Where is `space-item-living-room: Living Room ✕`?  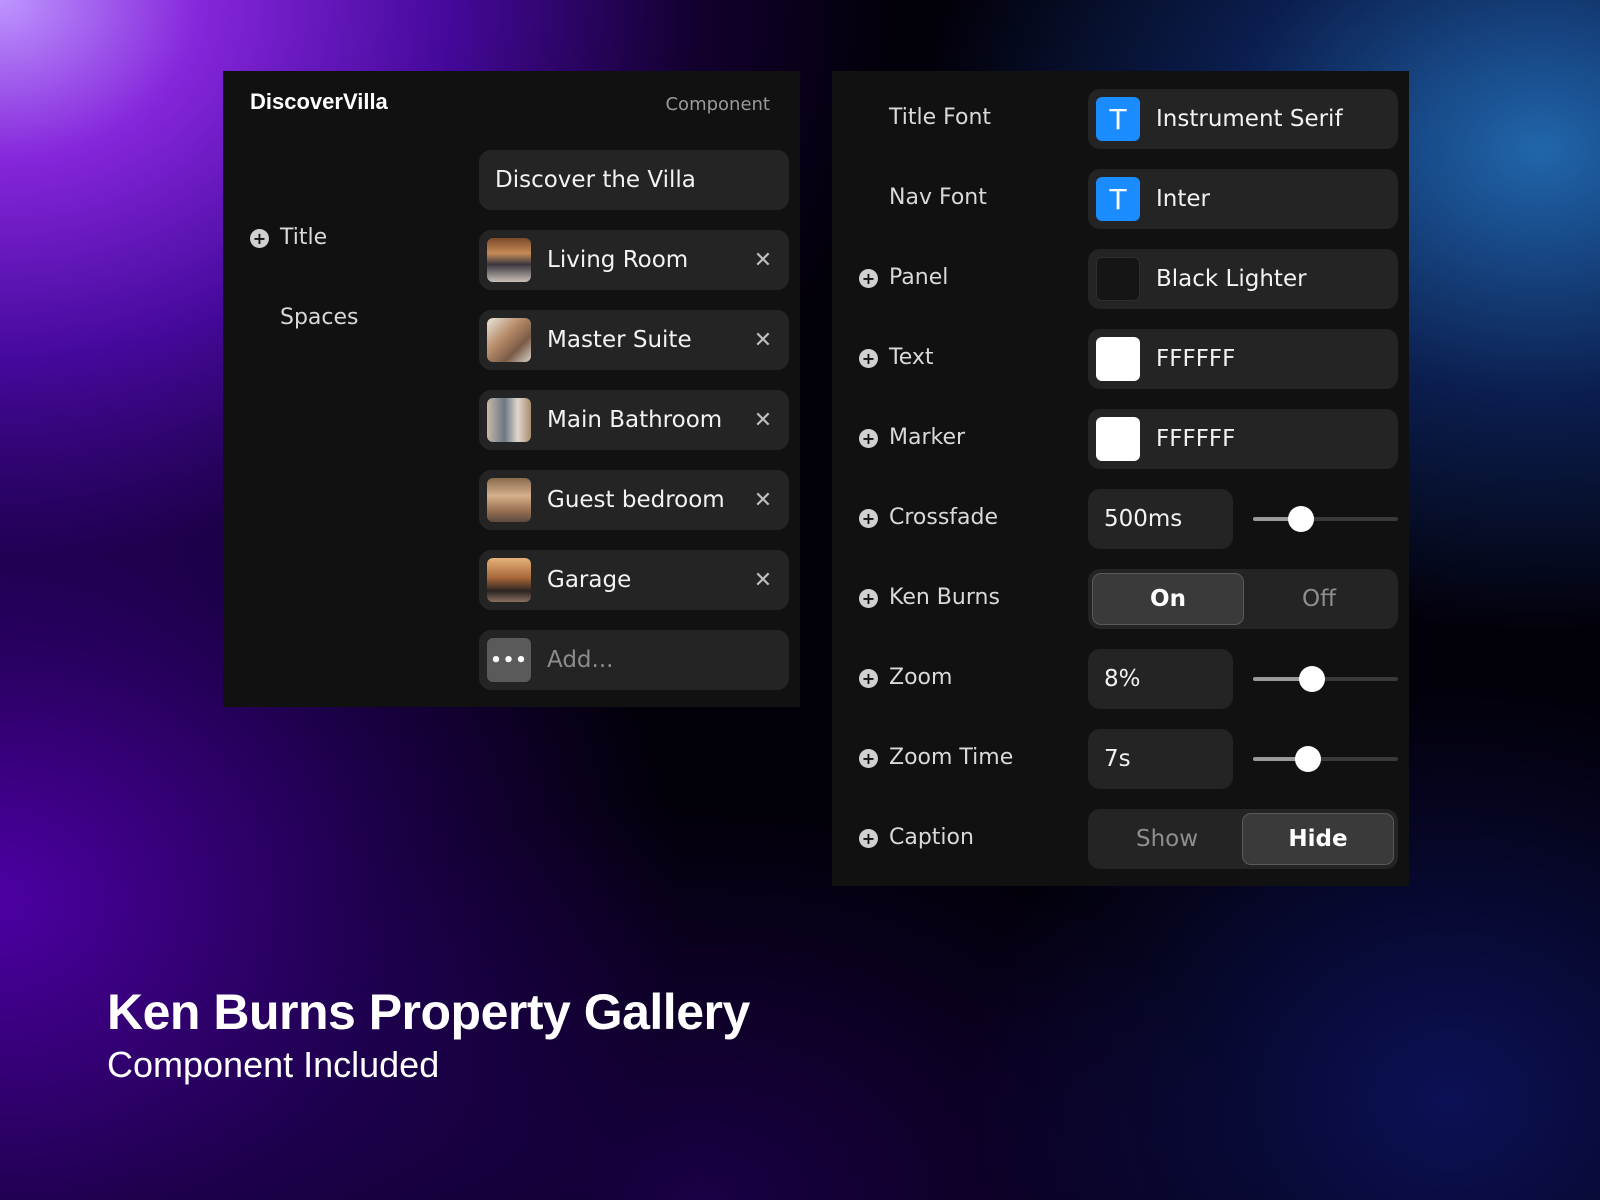
space-item-living-room: Living Room ✕ is located at coordinates (634, 260).